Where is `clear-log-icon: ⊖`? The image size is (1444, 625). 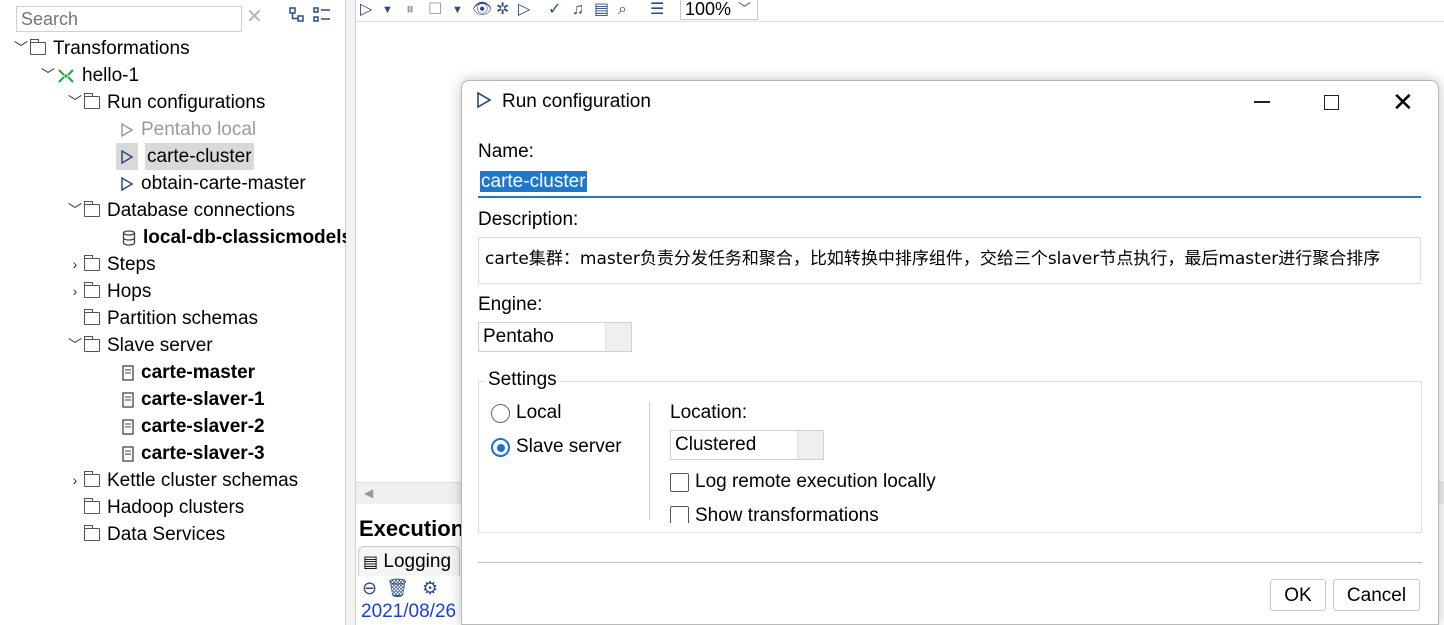
clear-log-icon: ⊖ is located at coordinates (369, 588).